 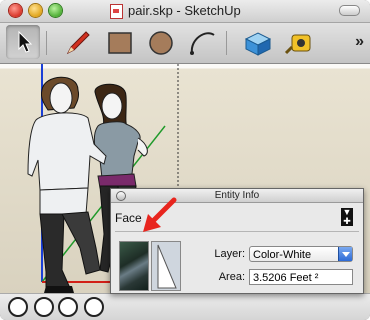 I want to click on component-cube-icon, so click(x=258, y=44).